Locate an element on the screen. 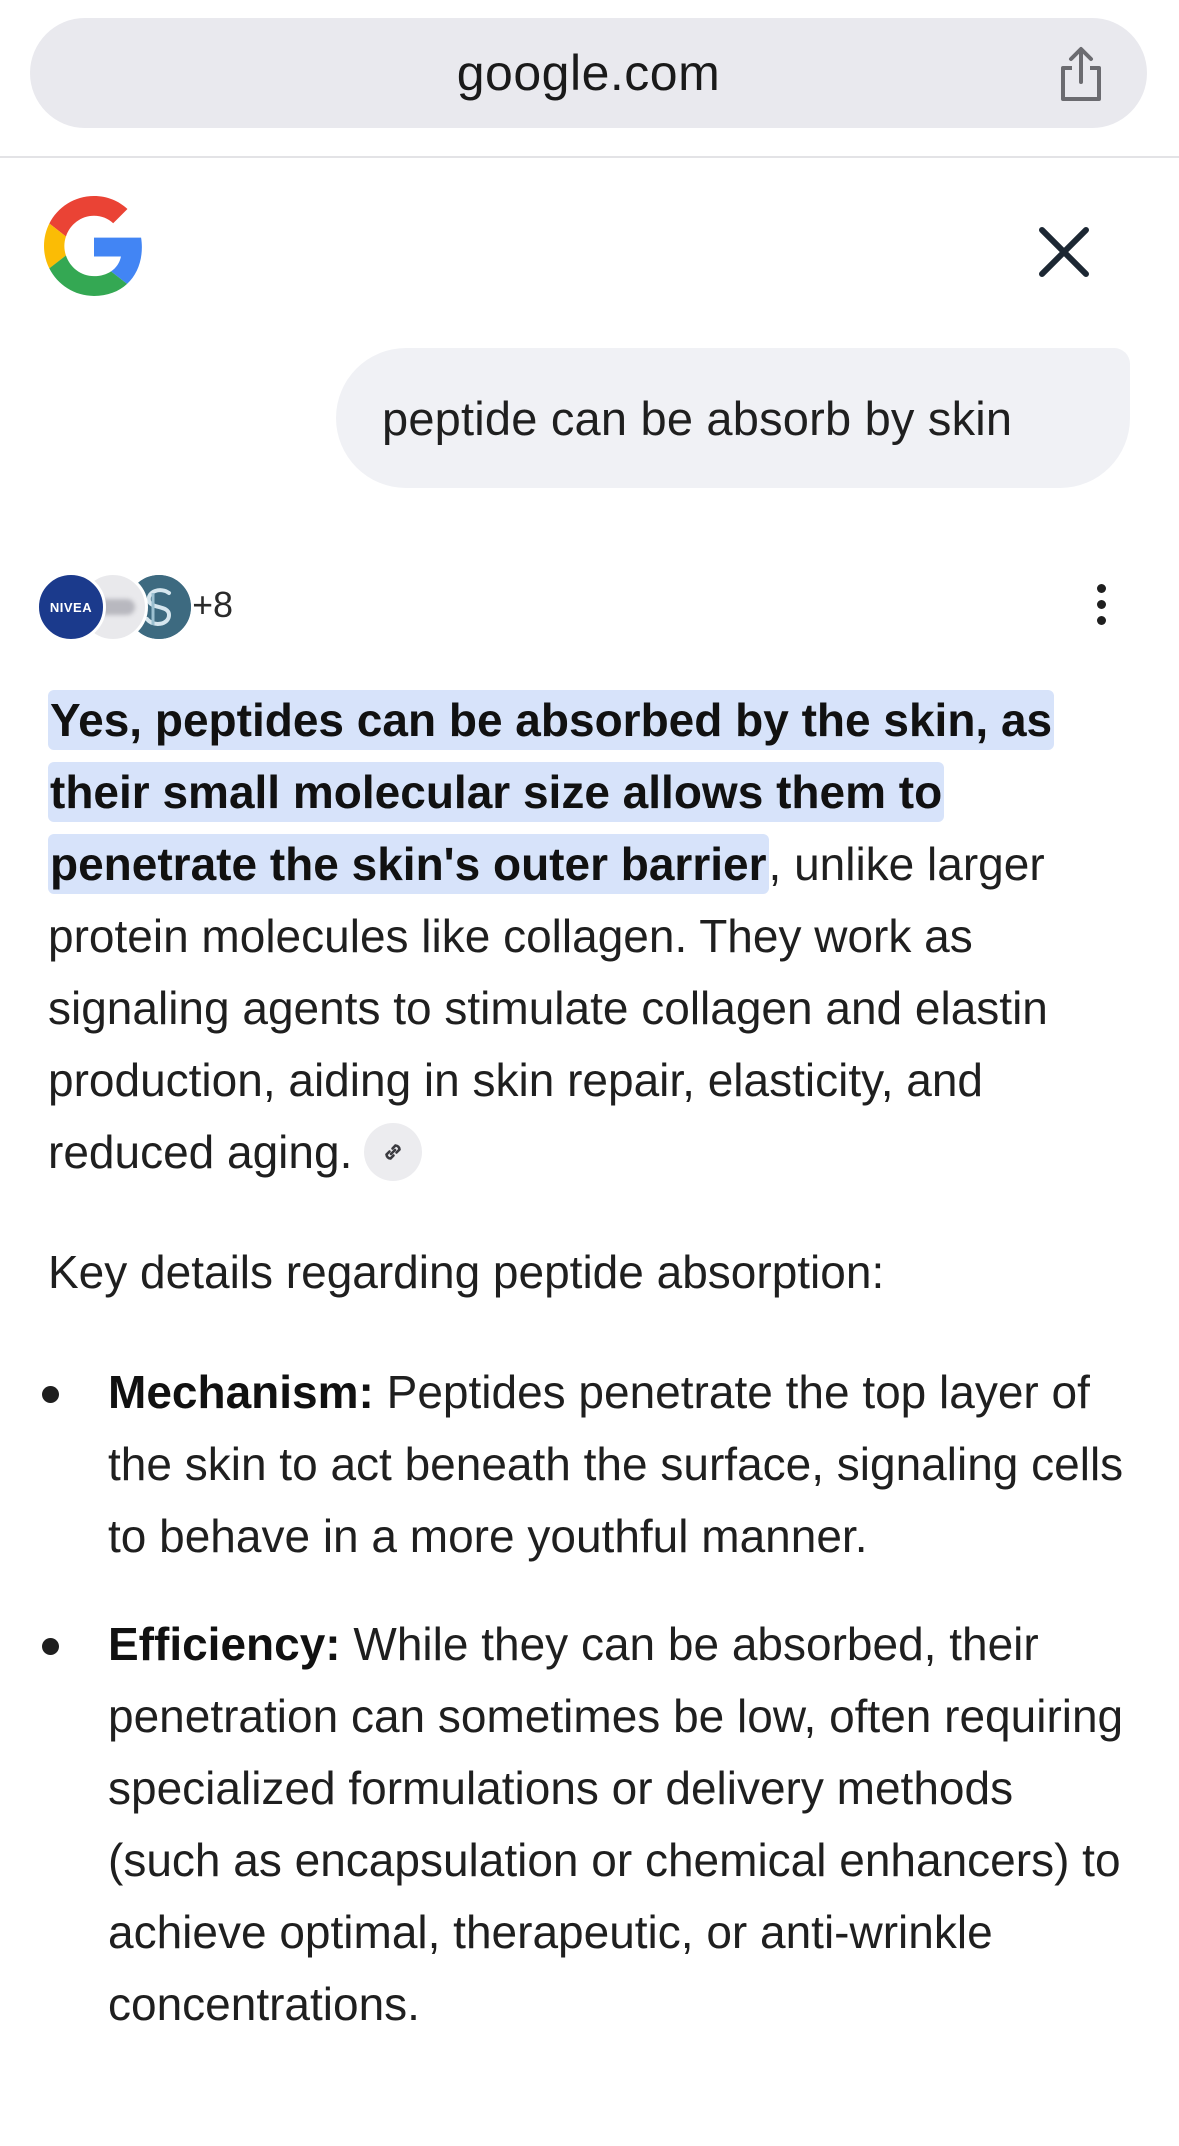 The height and width of the screenshot is (2146, 1179). more-sources-count: +8 is located at coordinates (212, 605).